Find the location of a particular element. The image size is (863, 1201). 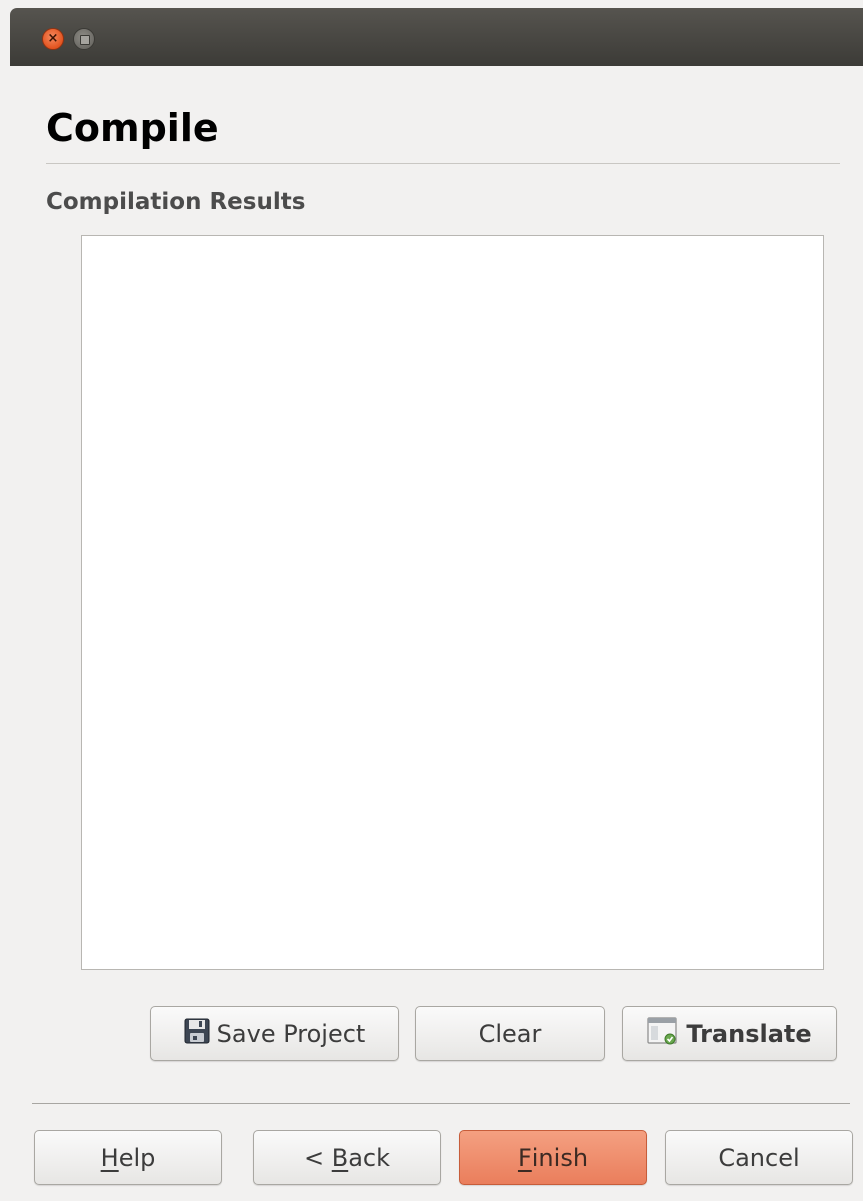

window-titlebar: × is located at coordinates (436, 37).